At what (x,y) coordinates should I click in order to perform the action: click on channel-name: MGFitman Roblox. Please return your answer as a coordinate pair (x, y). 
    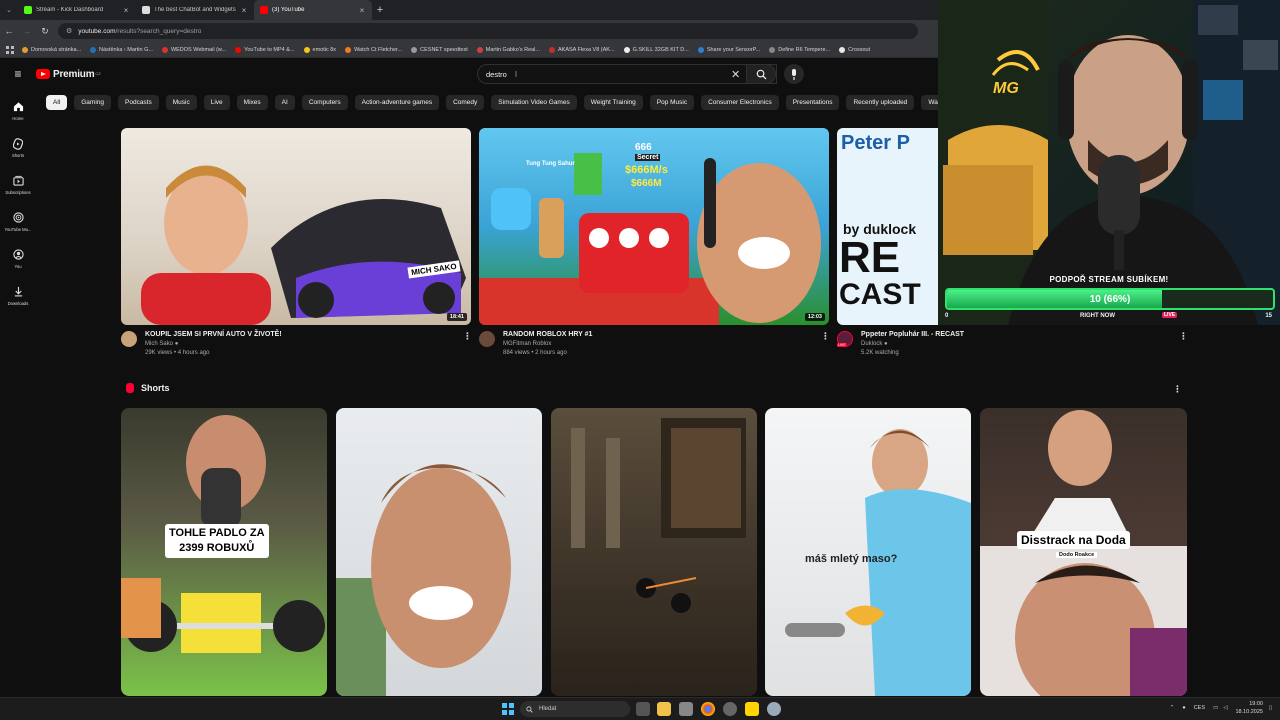
    Looking at the image, I should click on (547, 344).